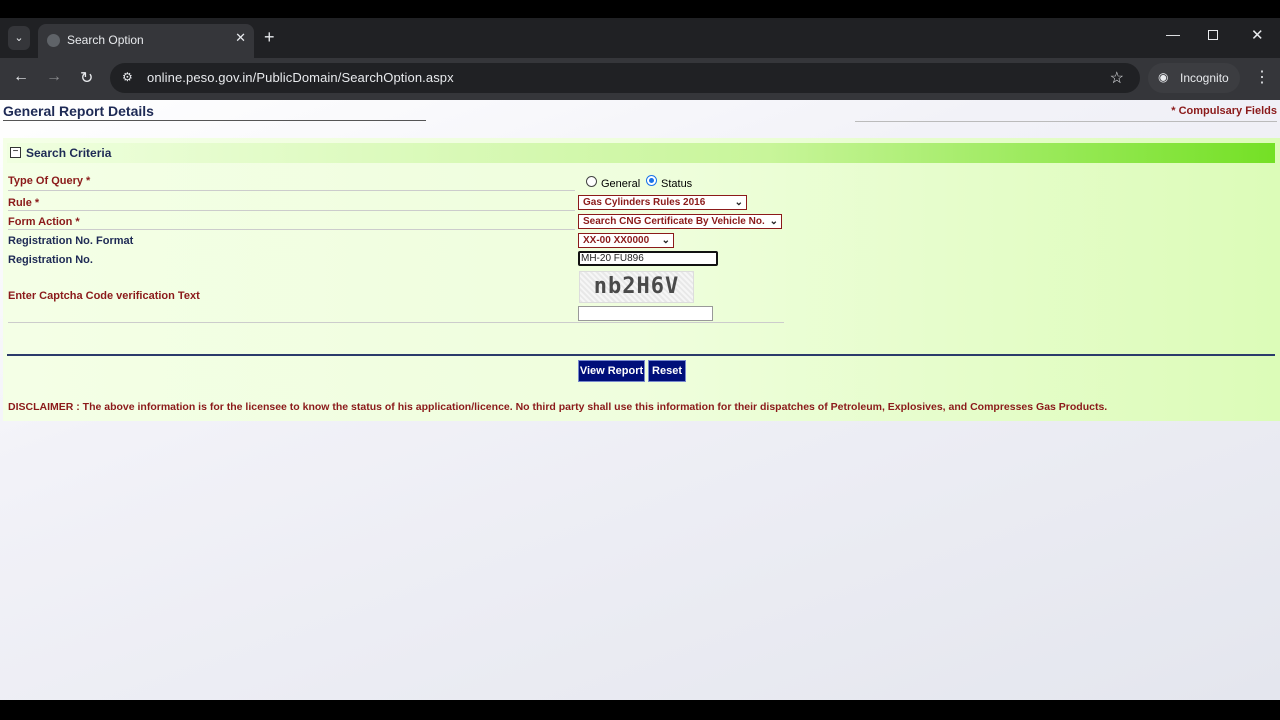 This screenshot has height=720, width=1280. What do you see at coordinates (24, 203) in the screenshot?
I see `rule-label: Rule *` at bounding box center [24, 203].